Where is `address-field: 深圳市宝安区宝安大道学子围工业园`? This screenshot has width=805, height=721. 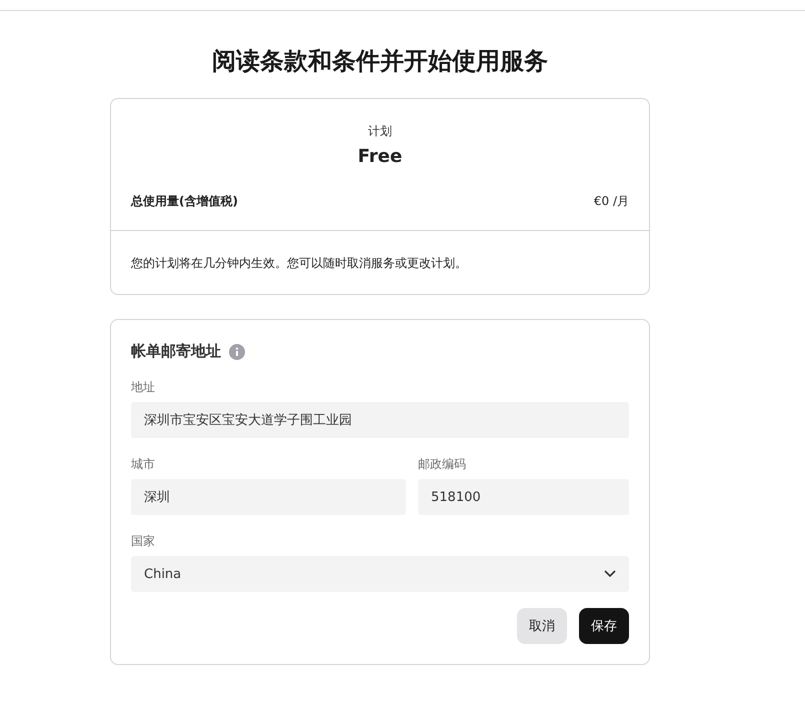
address-field: 深圳市宝安区宝安大道学子围工业园 is located at coordinates (380, 420).